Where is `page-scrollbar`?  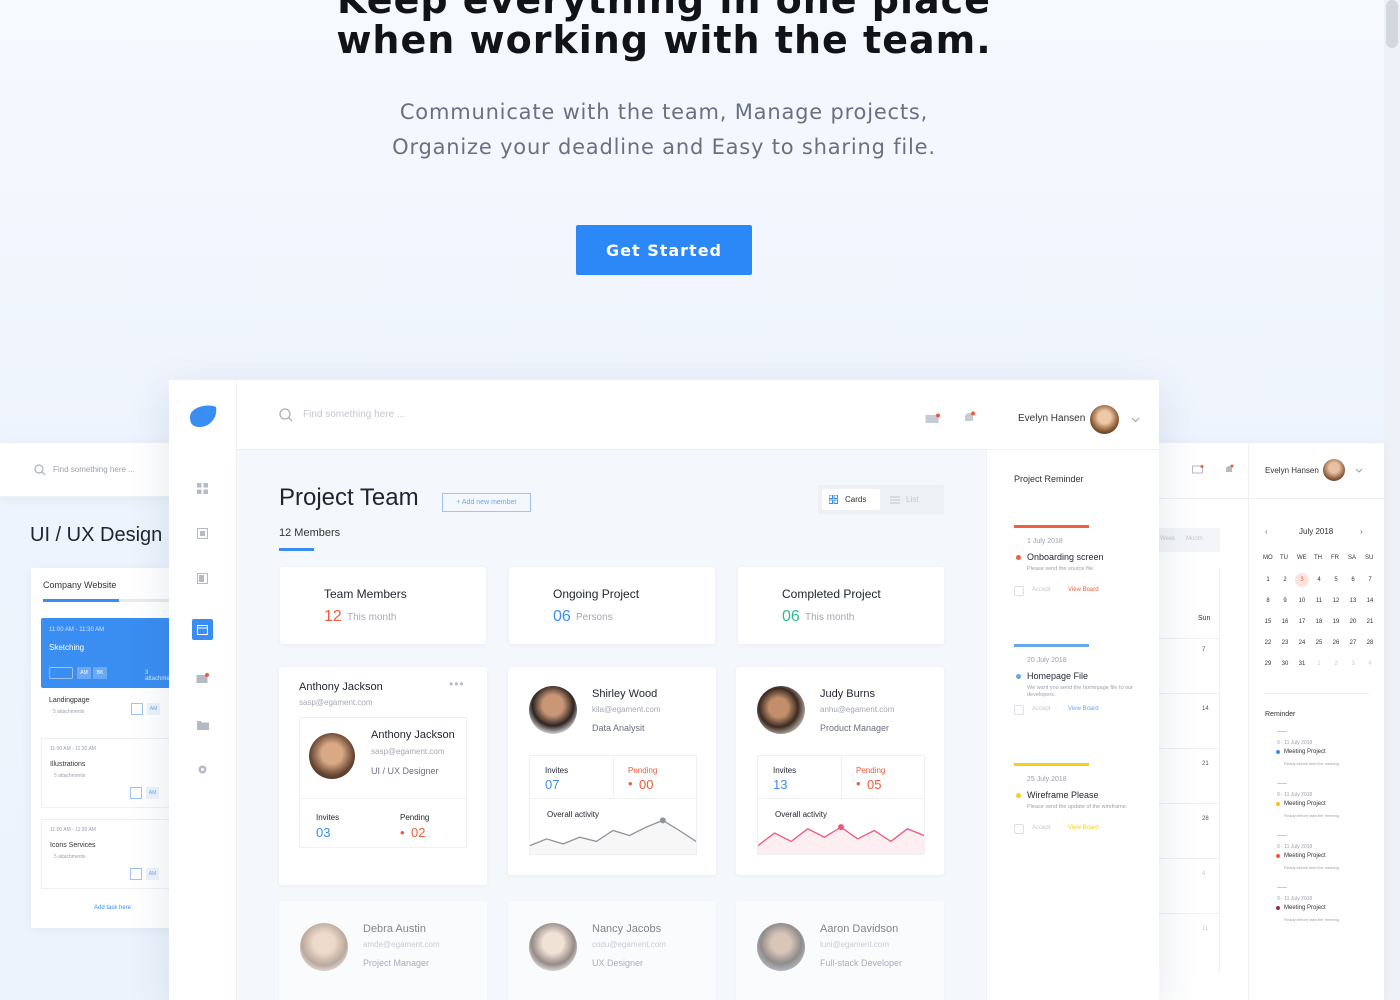
page-scrollbar is located at coordinates (1392, 500).